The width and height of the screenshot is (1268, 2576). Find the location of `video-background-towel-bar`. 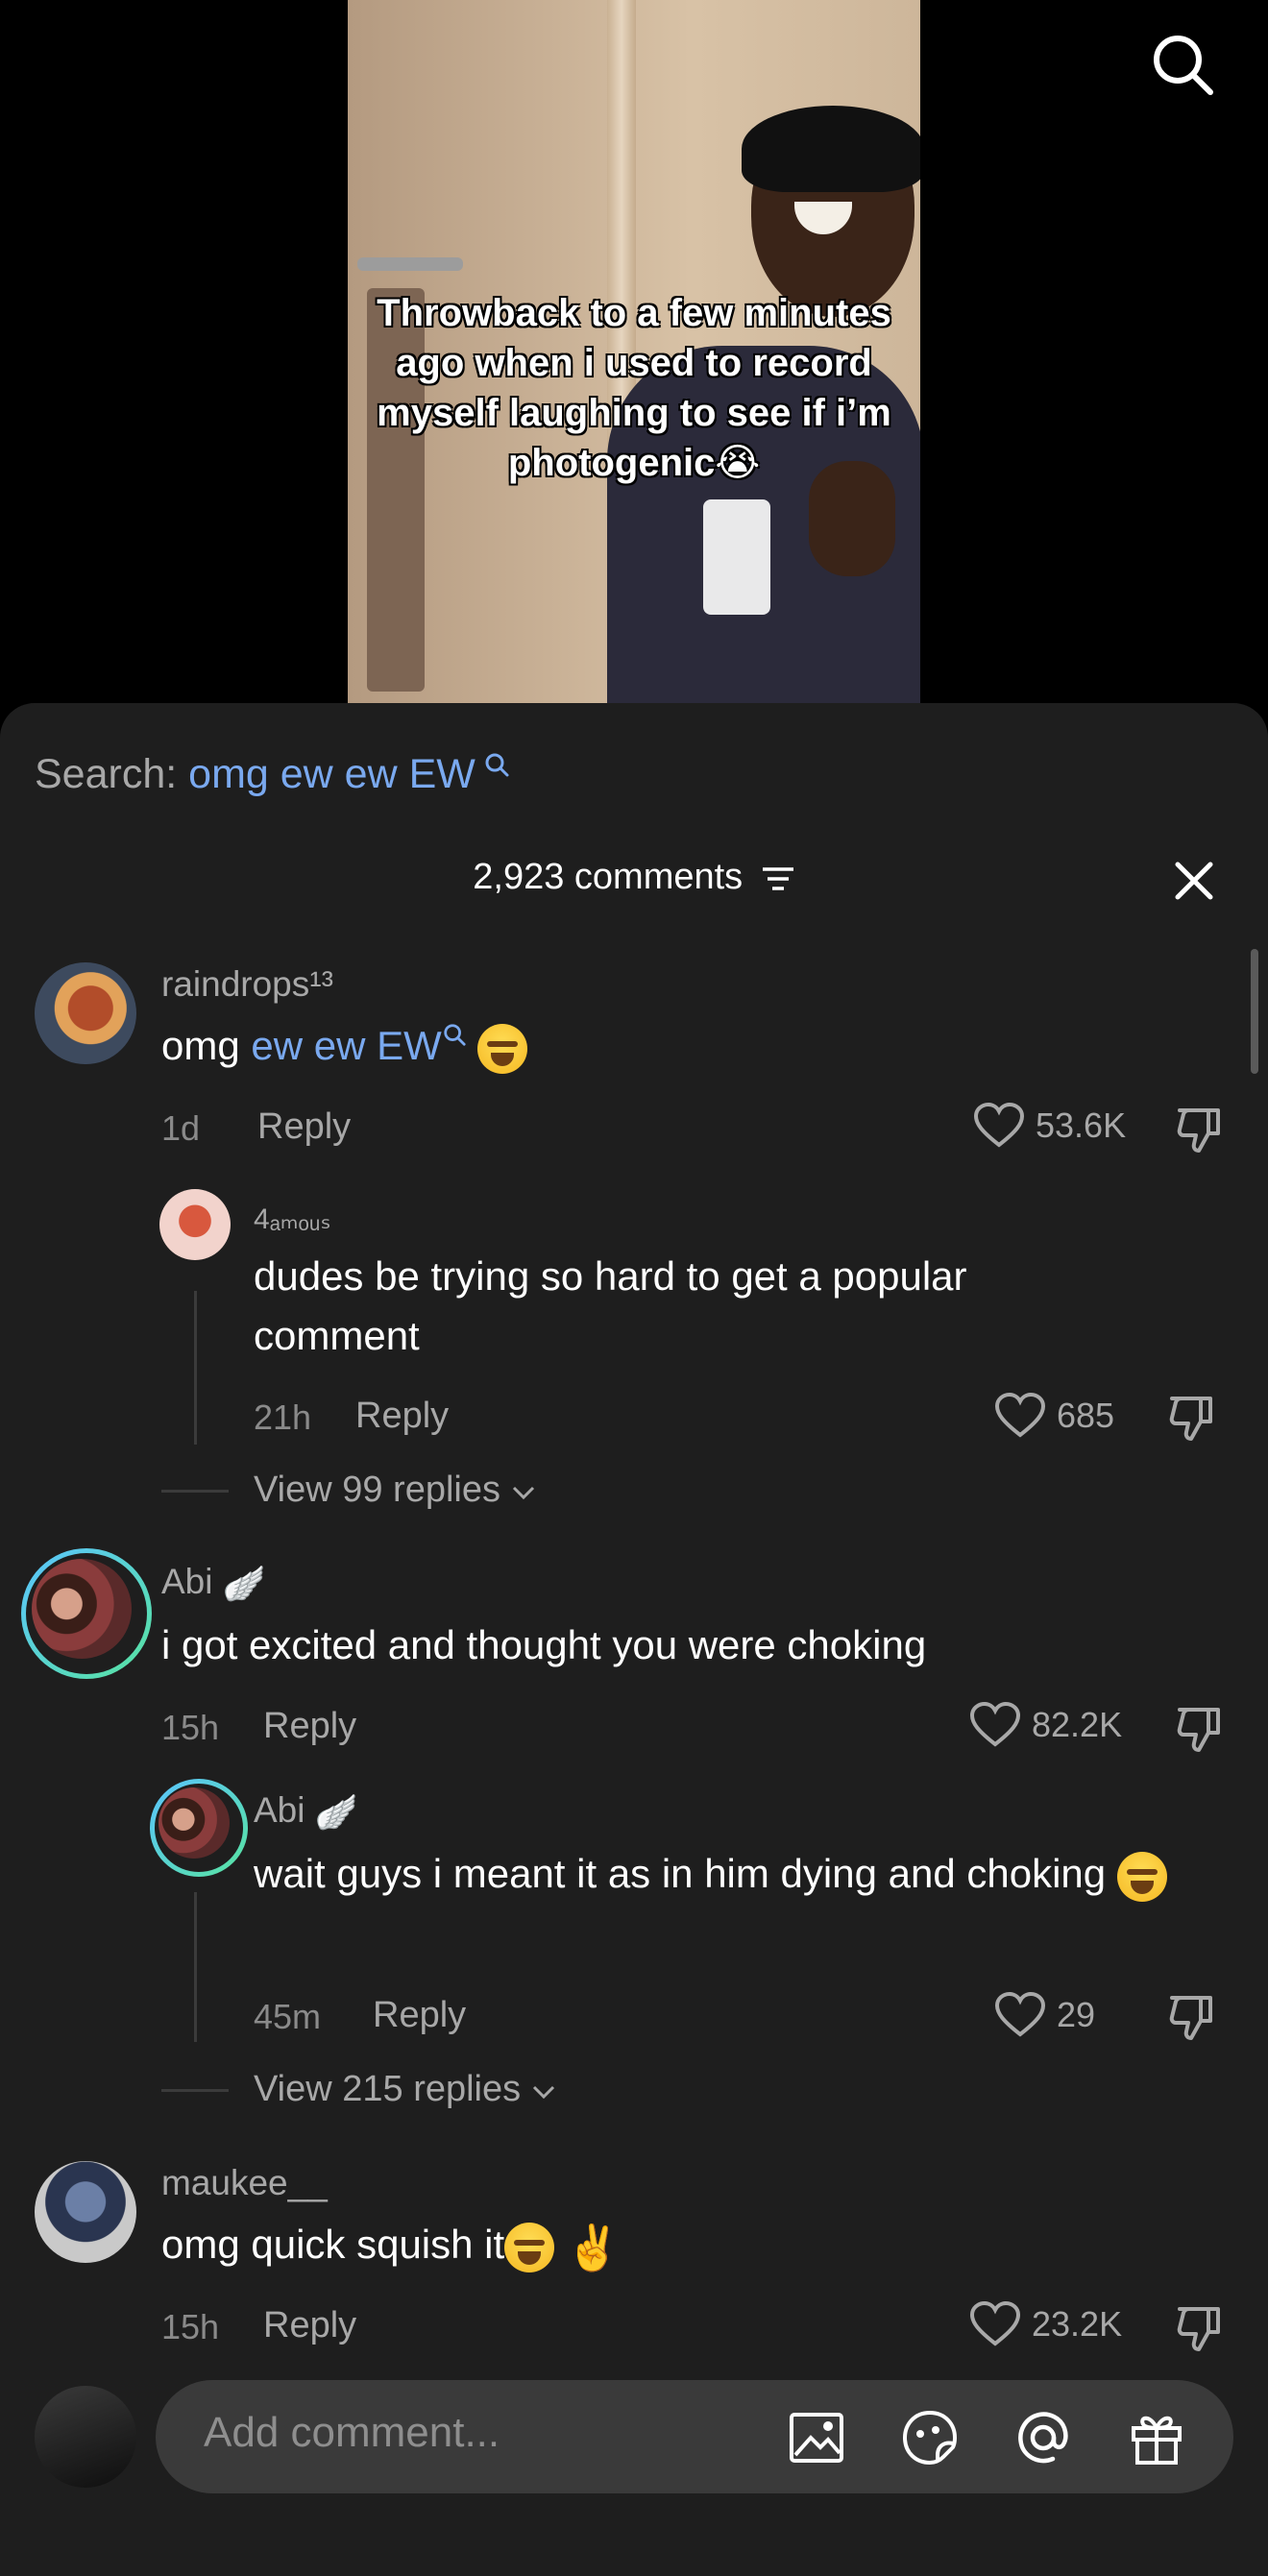

video-background-towel-bar is located at coordinates (410, 264).